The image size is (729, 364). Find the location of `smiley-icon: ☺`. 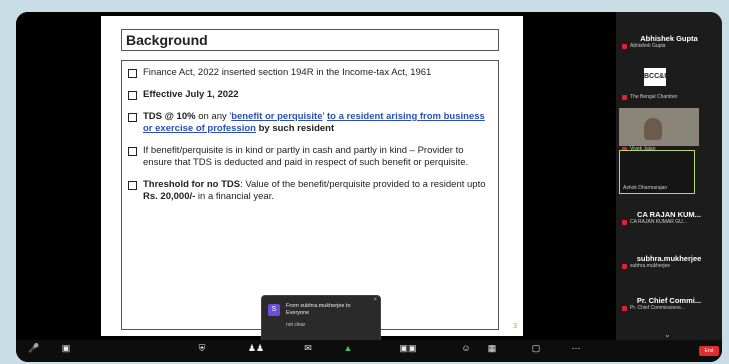

smiley-icon: ☺ is located at coordinates (466, 348).